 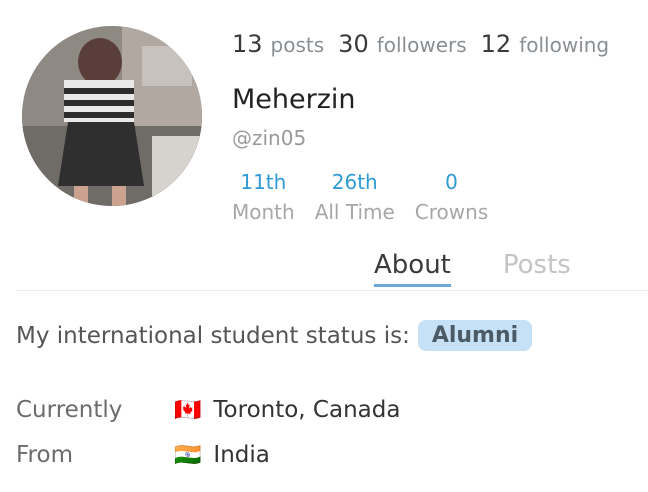 What do you see at coordinates (498, 268) in the screenshot?
I see `profile-tabs: About Posts` at bounding box center [498, 268].